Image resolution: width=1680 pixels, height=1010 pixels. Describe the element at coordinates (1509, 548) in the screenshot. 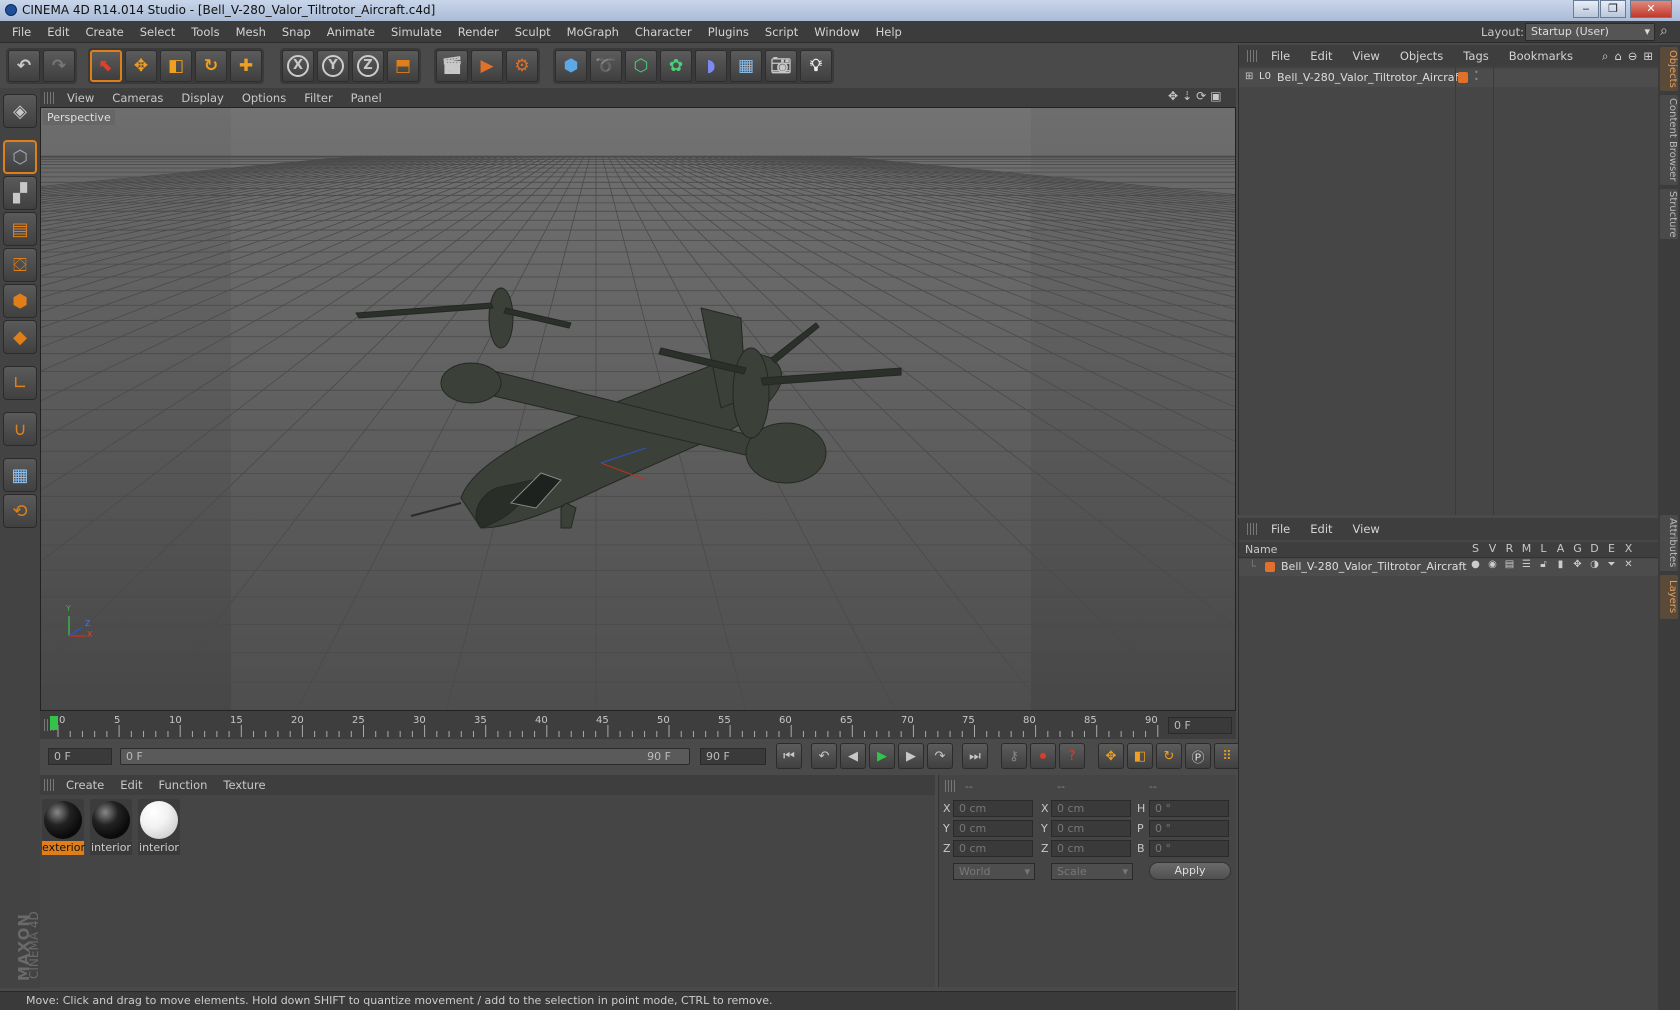

I see `flag-header-render: R` at that location.